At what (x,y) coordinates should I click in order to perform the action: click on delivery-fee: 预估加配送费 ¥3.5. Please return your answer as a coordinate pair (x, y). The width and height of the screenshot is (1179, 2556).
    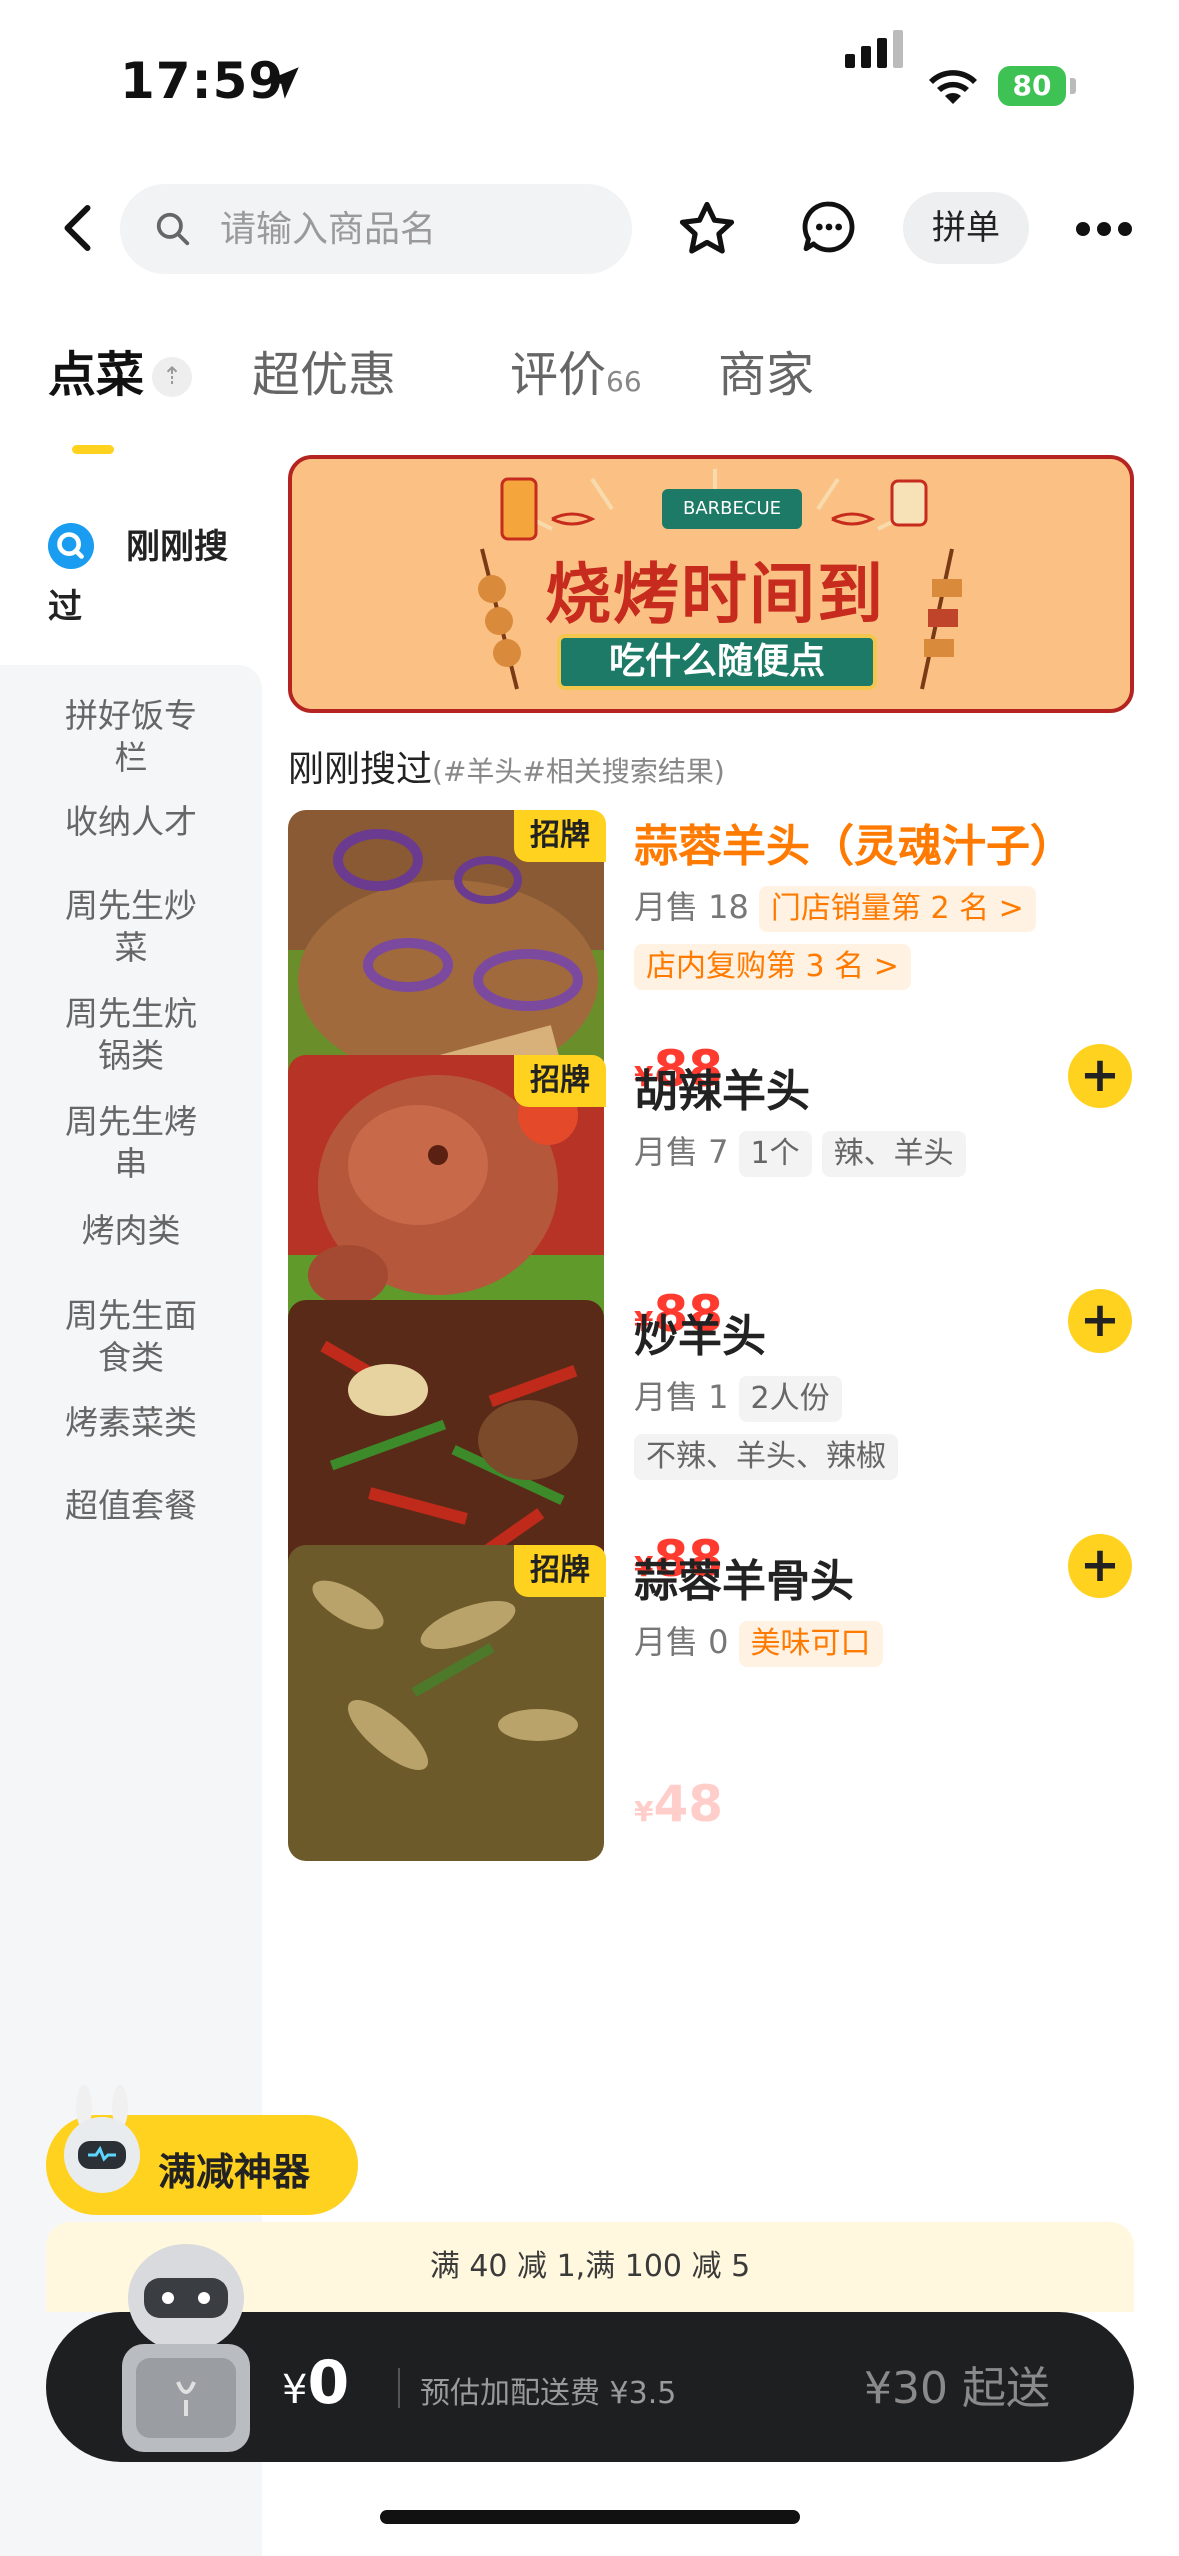
    Looking at the image, I should click on (548, 2393).